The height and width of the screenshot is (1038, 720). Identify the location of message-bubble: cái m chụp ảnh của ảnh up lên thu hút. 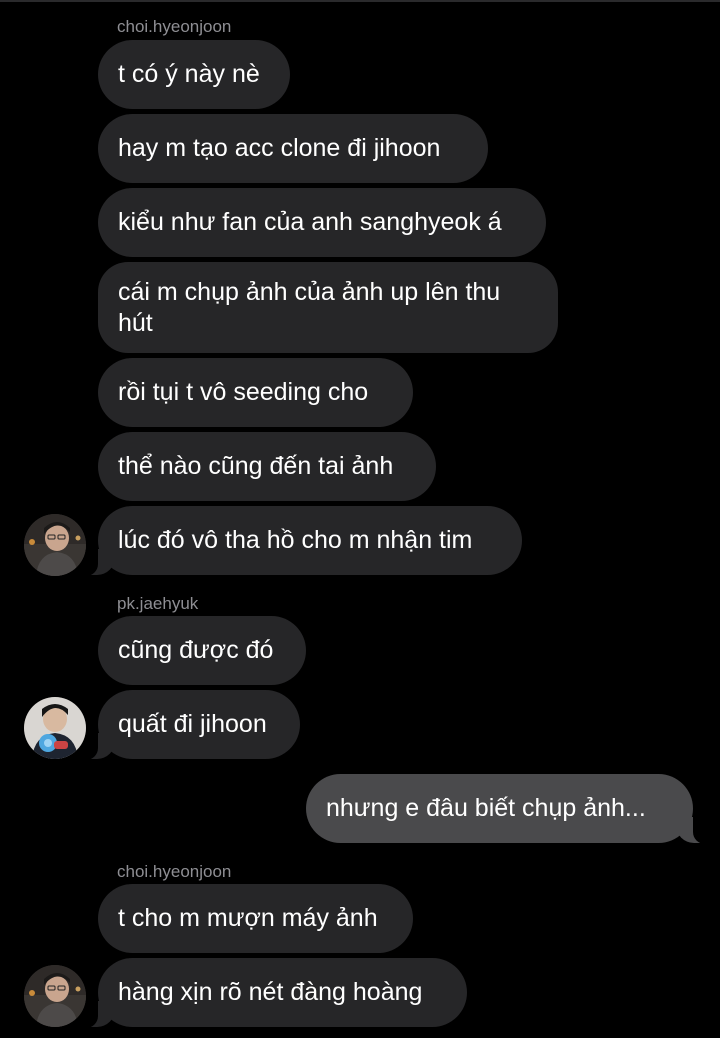
(328, 307).